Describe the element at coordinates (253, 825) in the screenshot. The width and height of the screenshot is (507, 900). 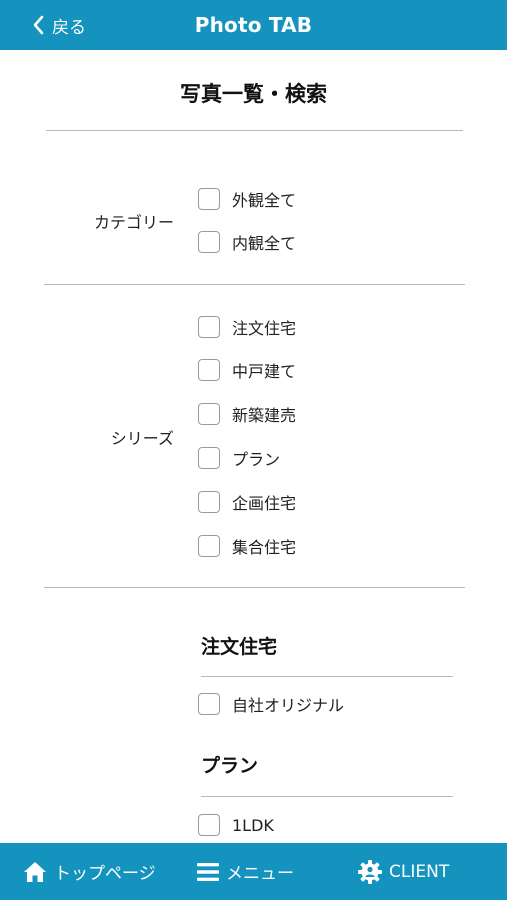
I see `option-label: 1LDK` at that location.